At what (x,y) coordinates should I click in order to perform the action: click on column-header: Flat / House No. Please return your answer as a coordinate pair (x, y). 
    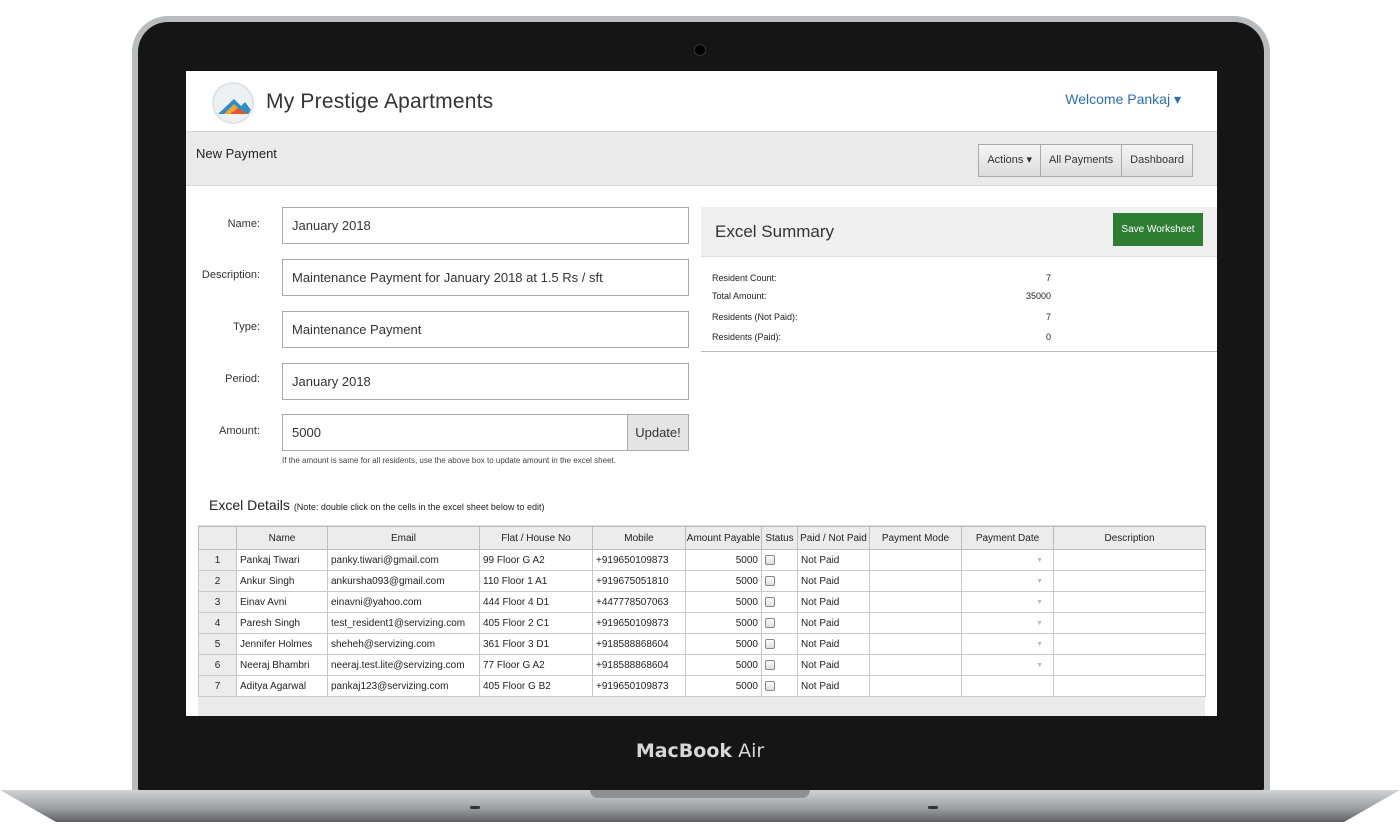
    Looking at the image, I should click on (536, 538).